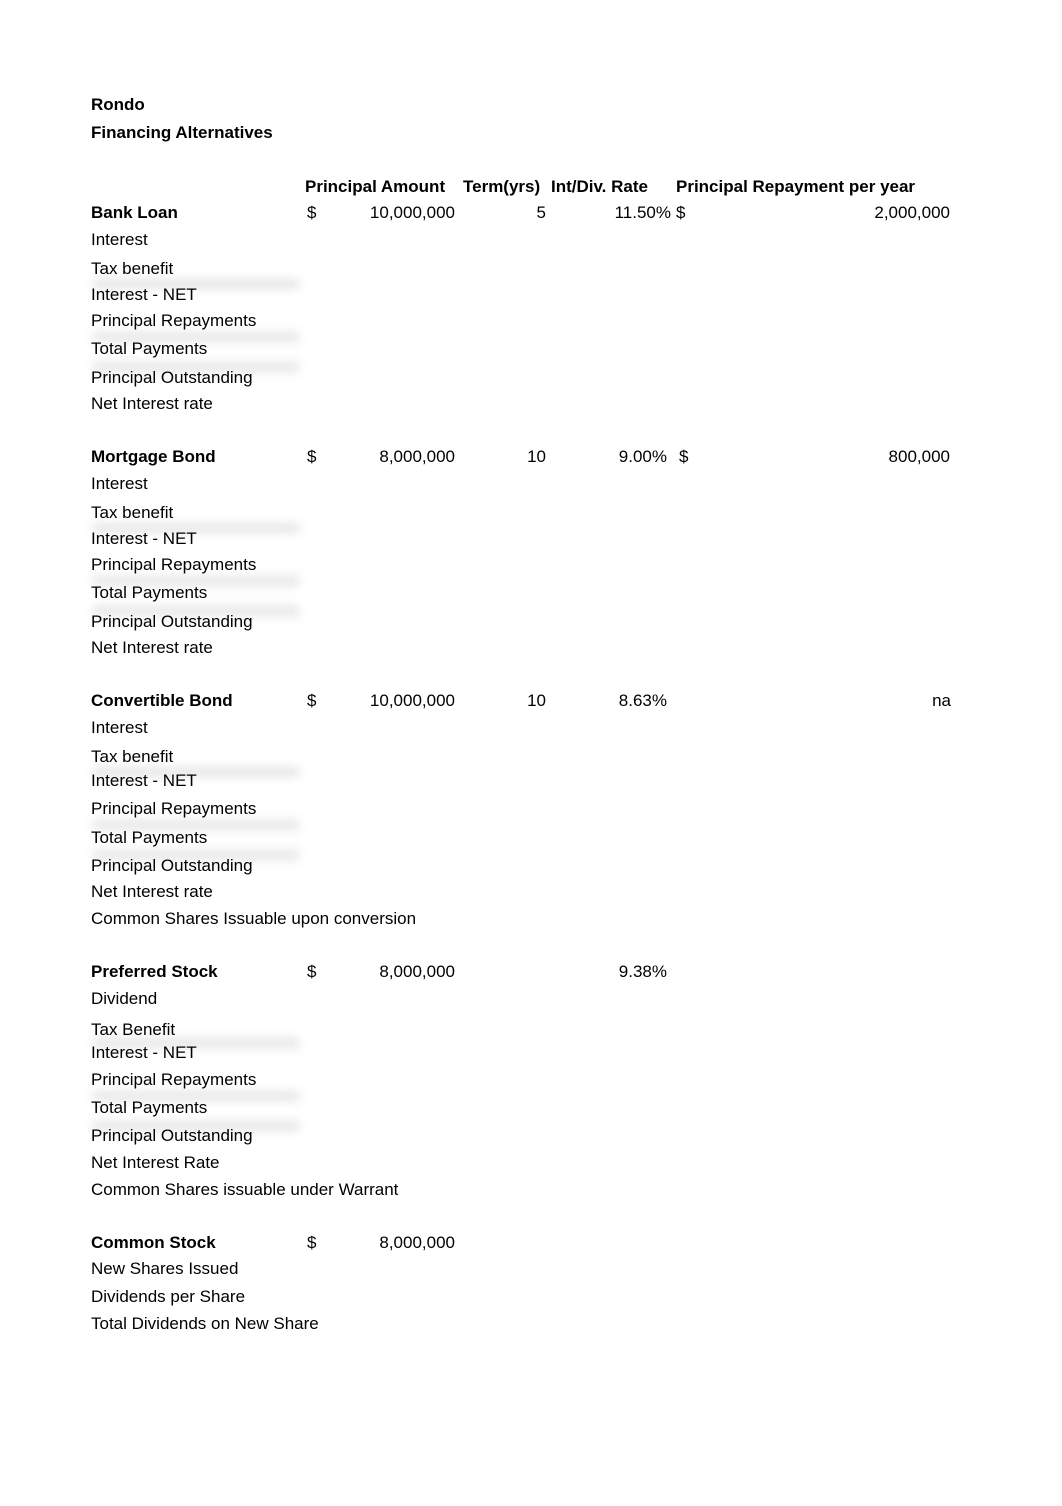 The height and width of the screenshot is (1506, 1062). I want to click on rate-value: 9.00%, so click(642, 456).